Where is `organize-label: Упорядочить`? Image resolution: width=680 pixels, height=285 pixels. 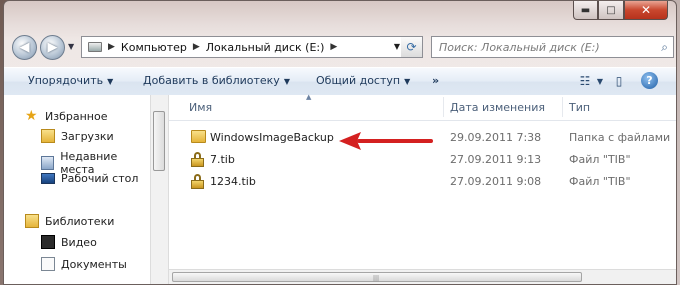
organize-label: Упорядочить is located at coordinates (66, 80).